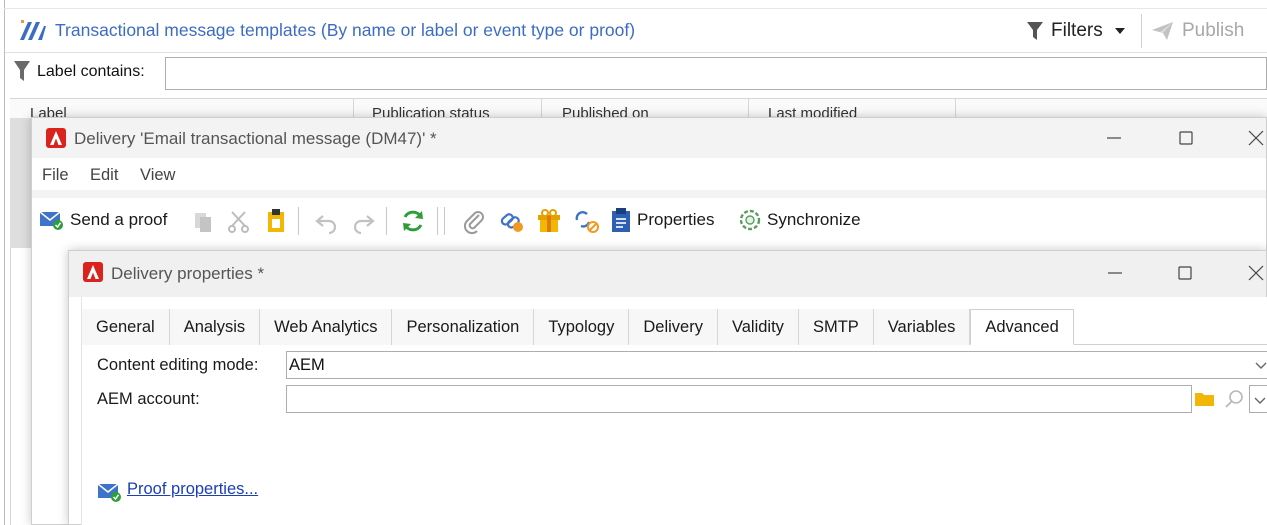 The width and height of the screenshot is (1267, 525). What do you see at coordinates (157, 175) in the screenshot?
I see `menu-view: View` at bounding box center [157, 175].